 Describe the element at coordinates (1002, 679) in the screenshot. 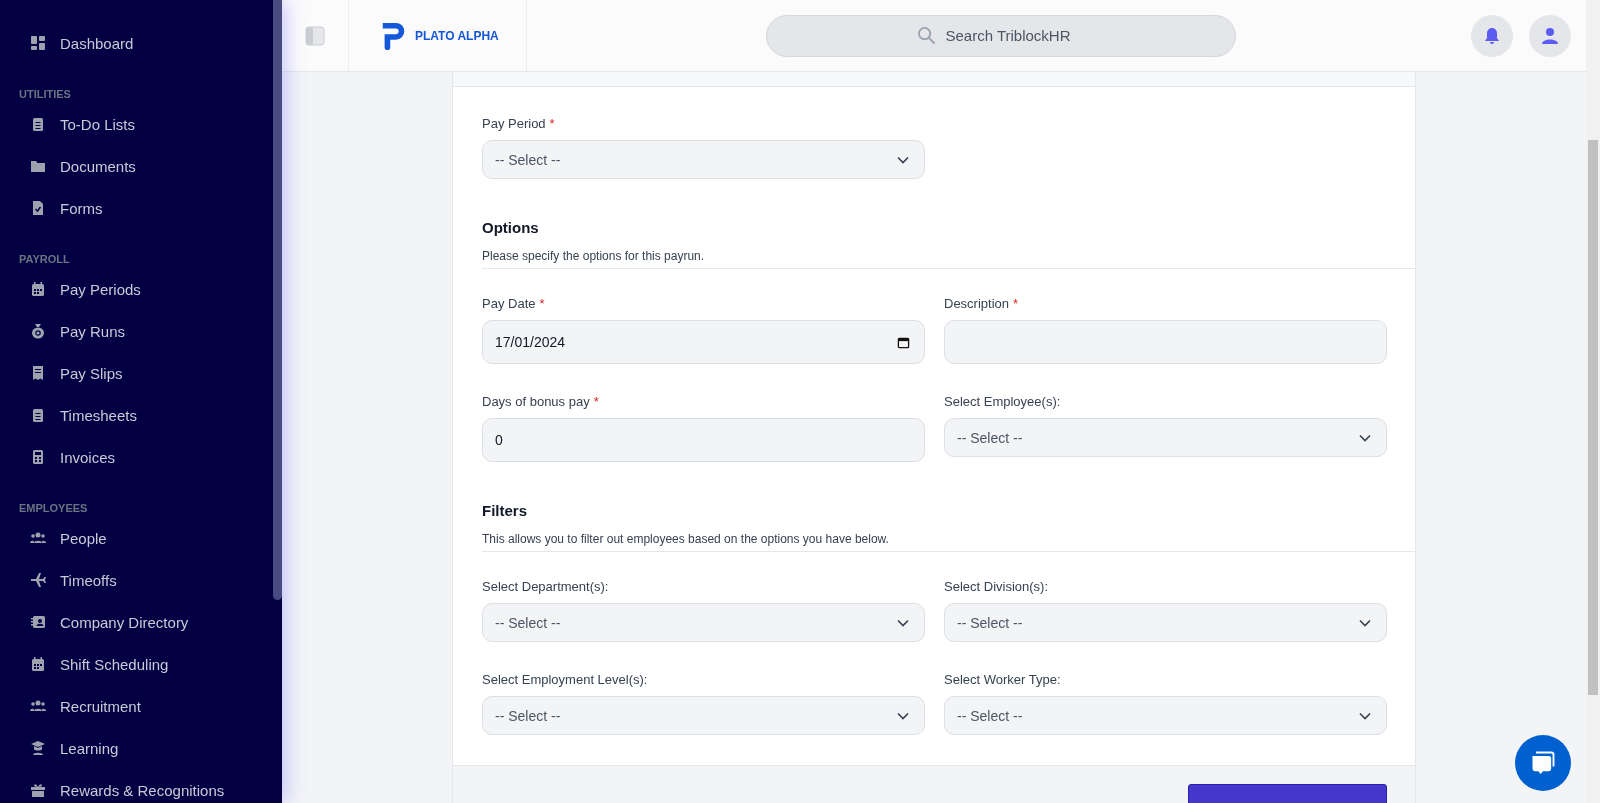

I see `field-label: Select Worker Type:` at that location.